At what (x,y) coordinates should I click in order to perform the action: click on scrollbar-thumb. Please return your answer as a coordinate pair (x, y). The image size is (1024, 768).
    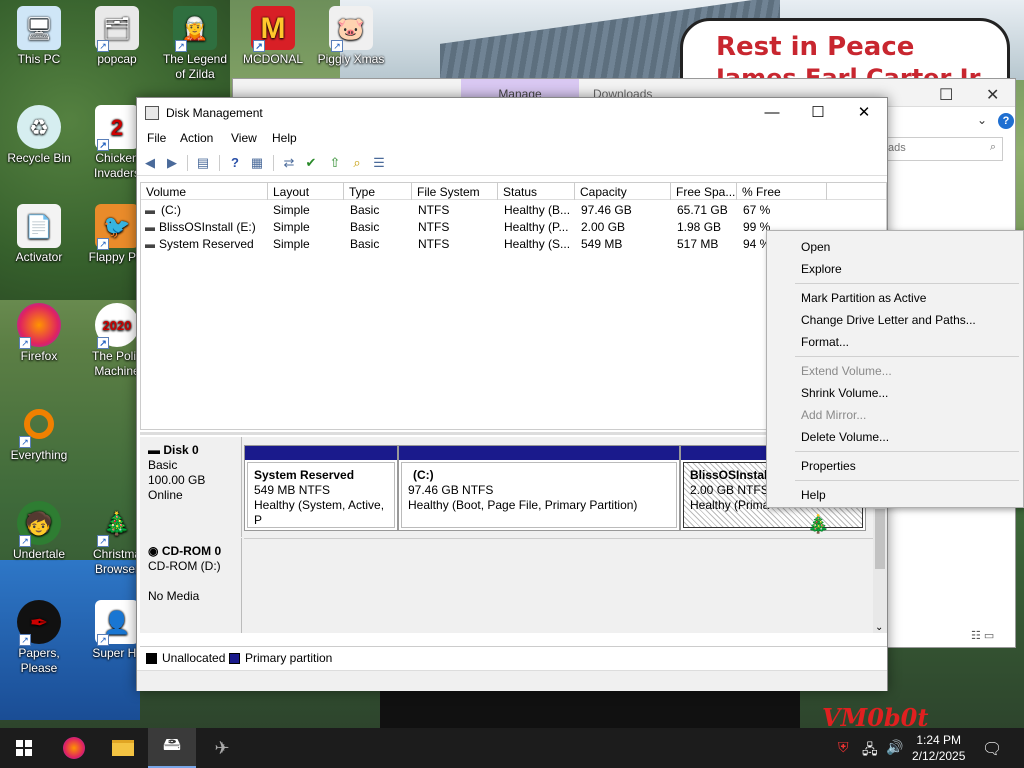
    Looking at the image, I should click on (880, 539).